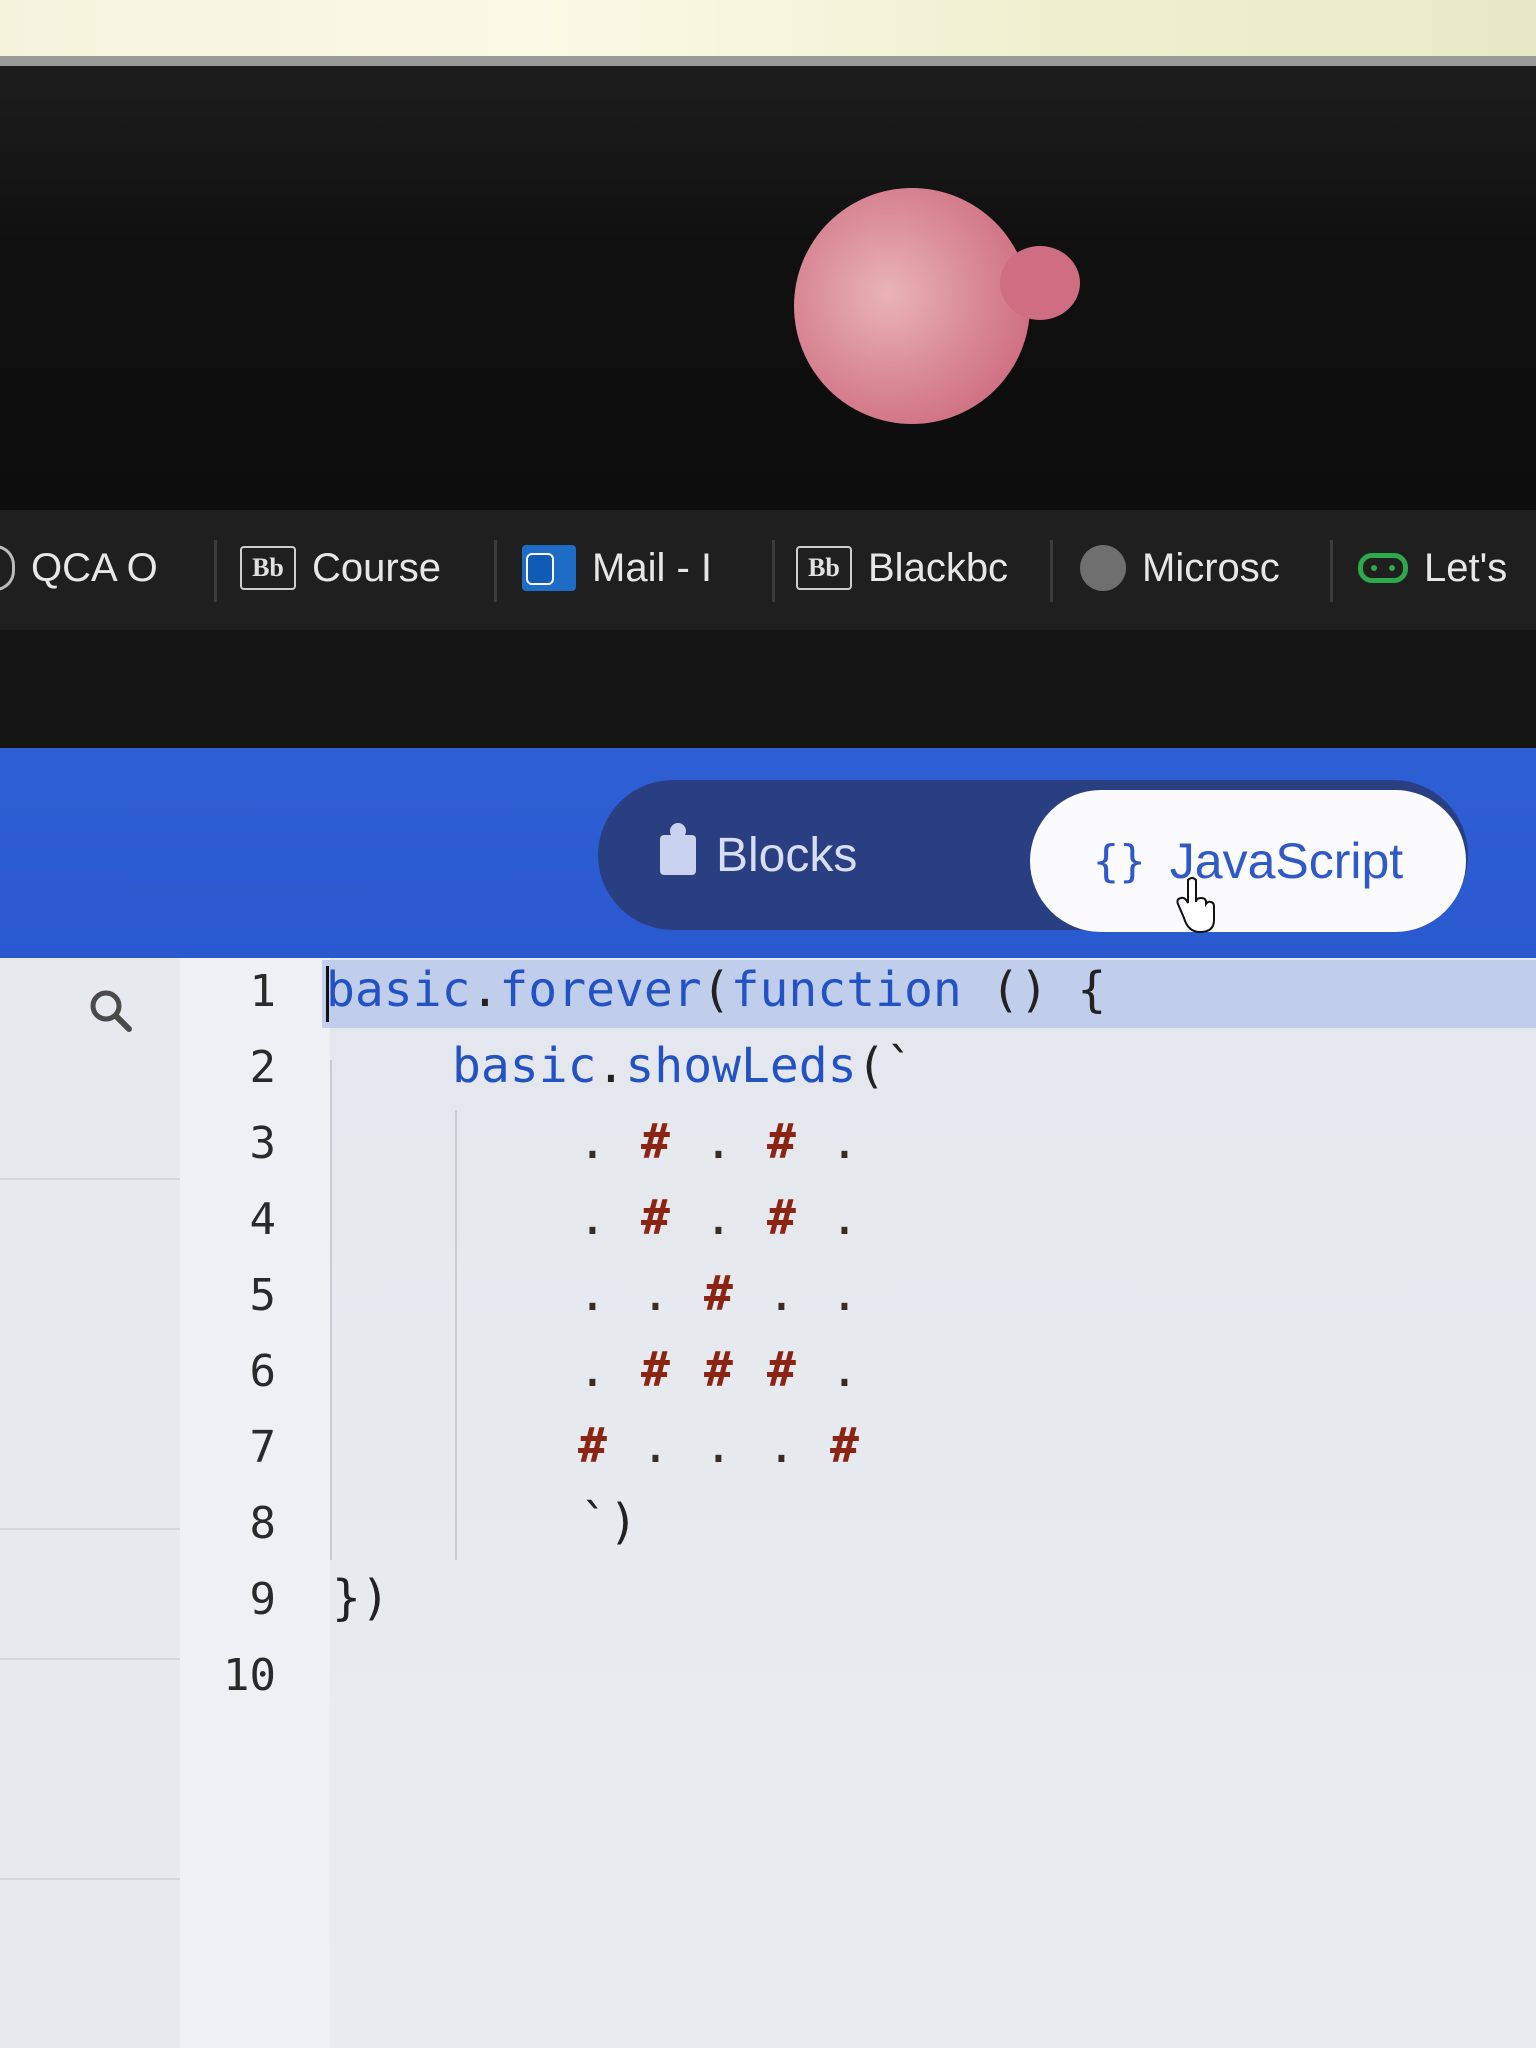 Image resolution: width=1536 pixels, height=2048 pixels. Describe the element at coordinates (263, 991) in the screenshot. I see `line-number: 1` at that location.